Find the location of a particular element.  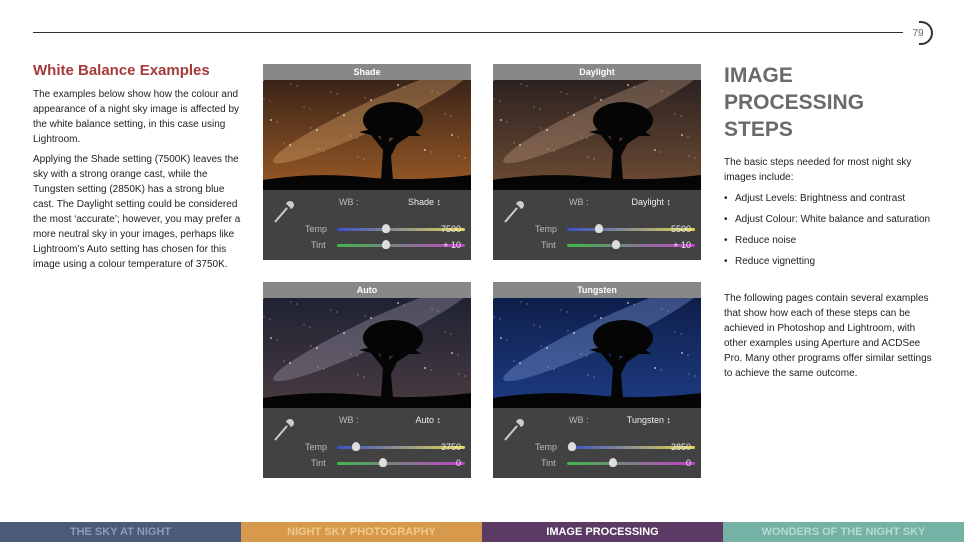

panel-title: Tungsten is located at coordinates (597, 290).